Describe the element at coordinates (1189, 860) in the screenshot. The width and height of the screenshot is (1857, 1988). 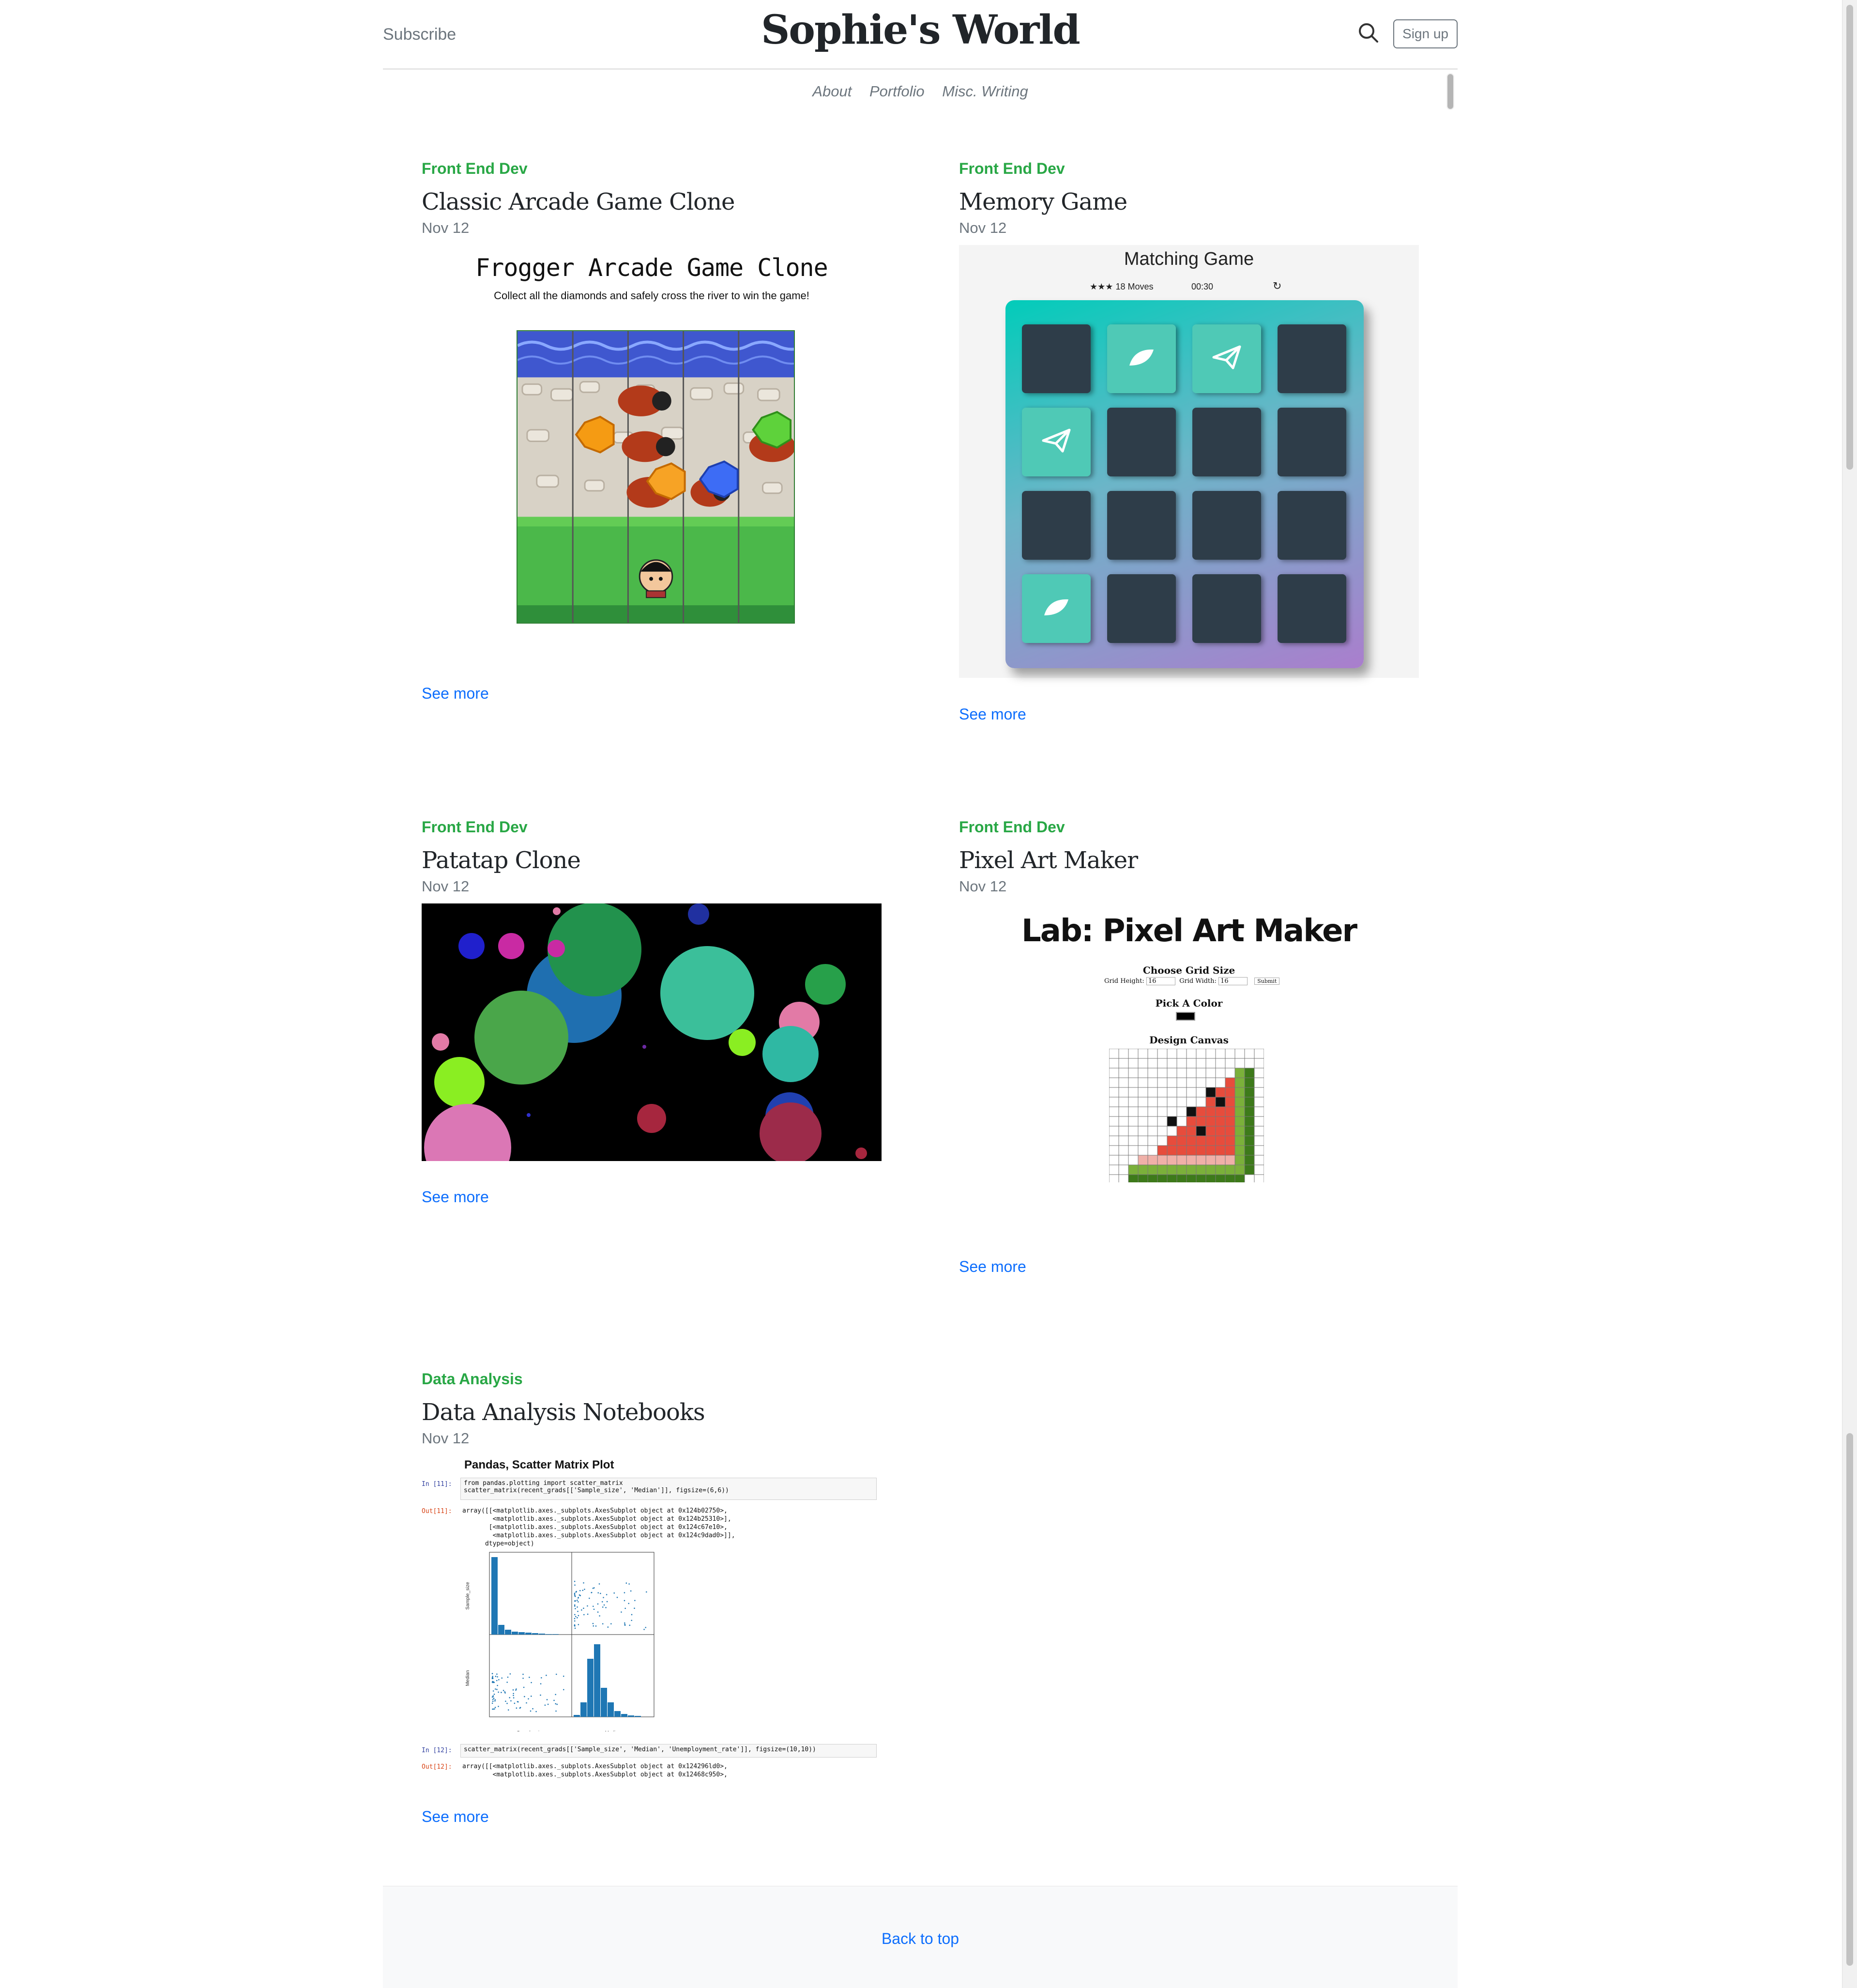
I see `post-title: Pixel Art Maker` at that location.